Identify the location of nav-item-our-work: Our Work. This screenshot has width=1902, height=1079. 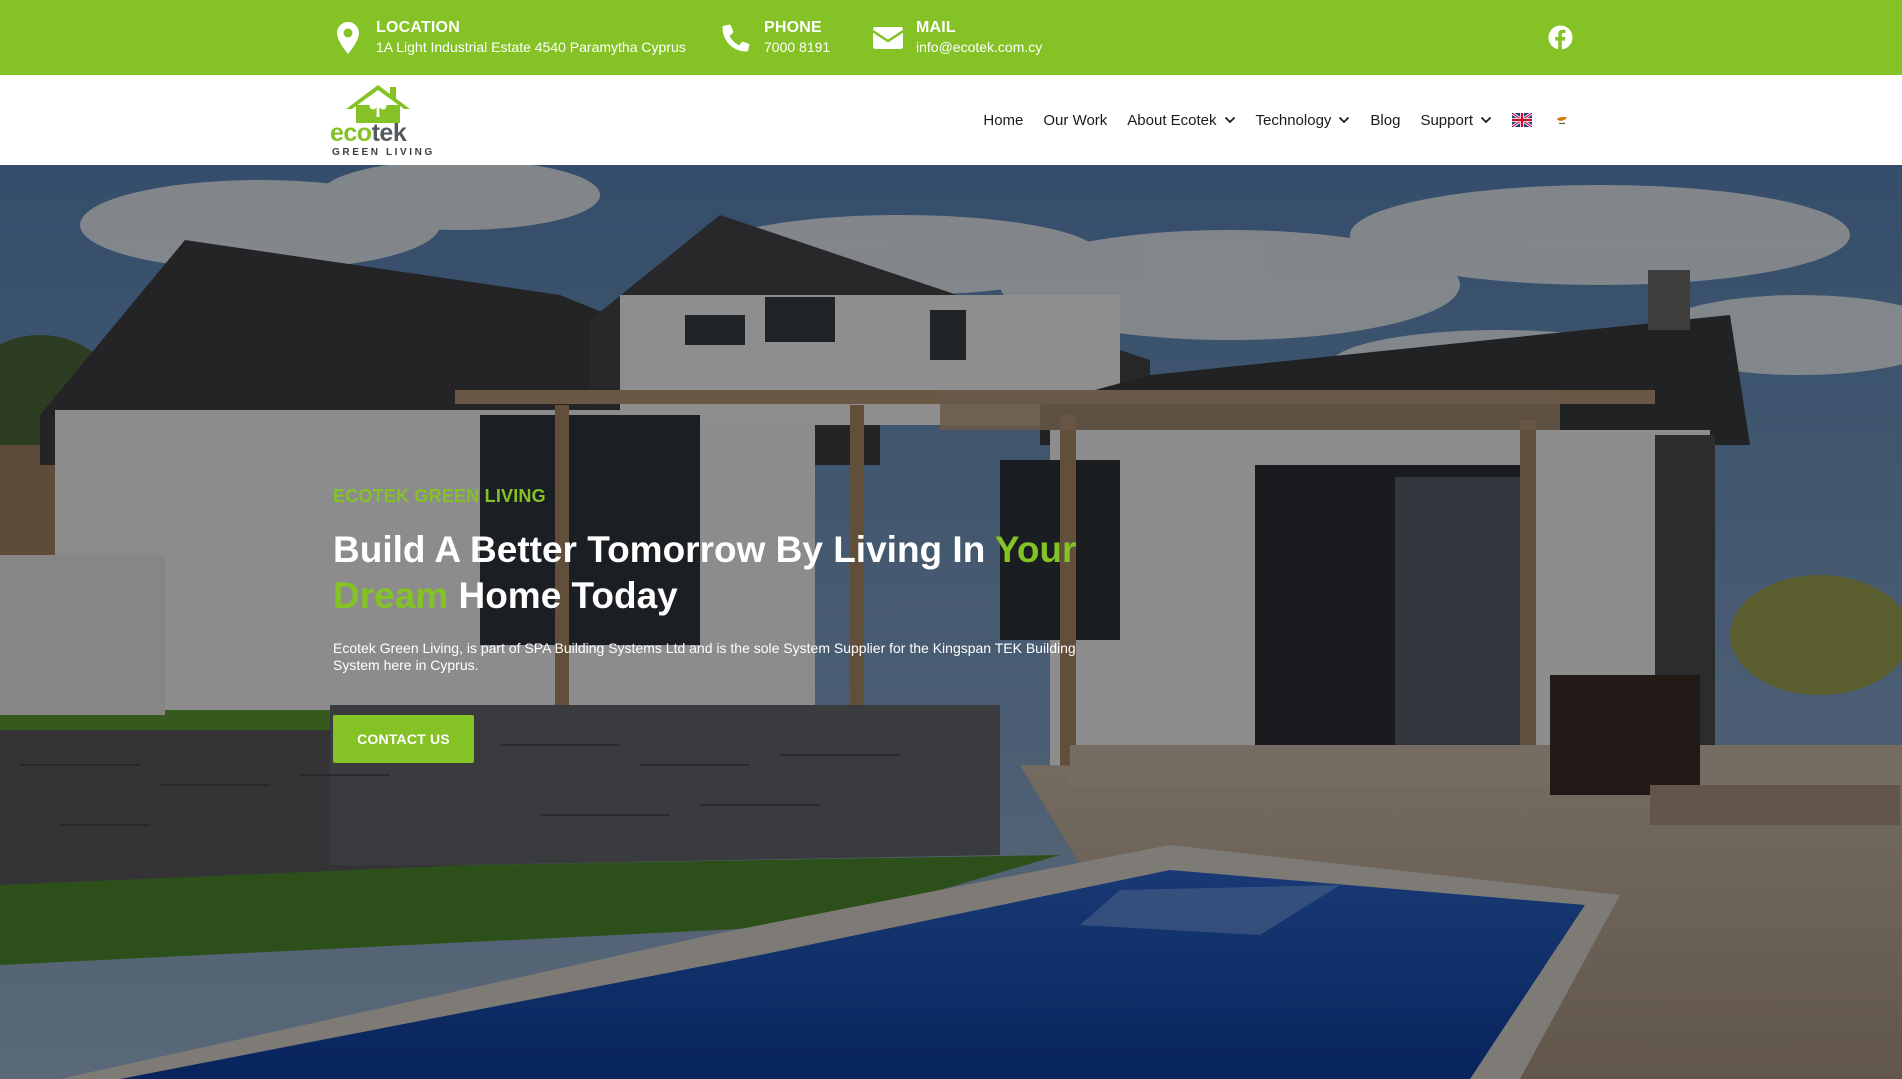
(1075, 120).